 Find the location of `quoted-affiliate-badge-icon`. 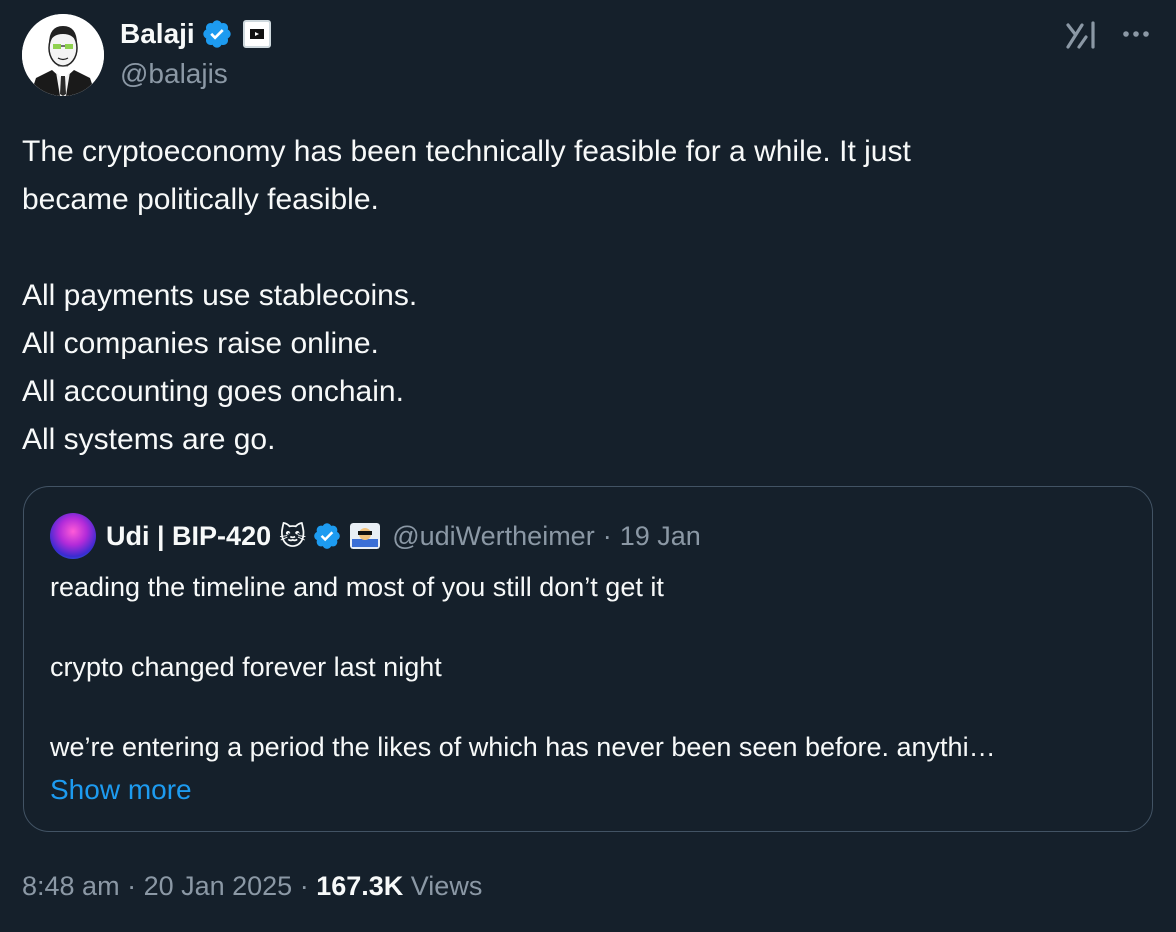

quoted-affiliate-badge-icon is located at coordinates (365, 536).